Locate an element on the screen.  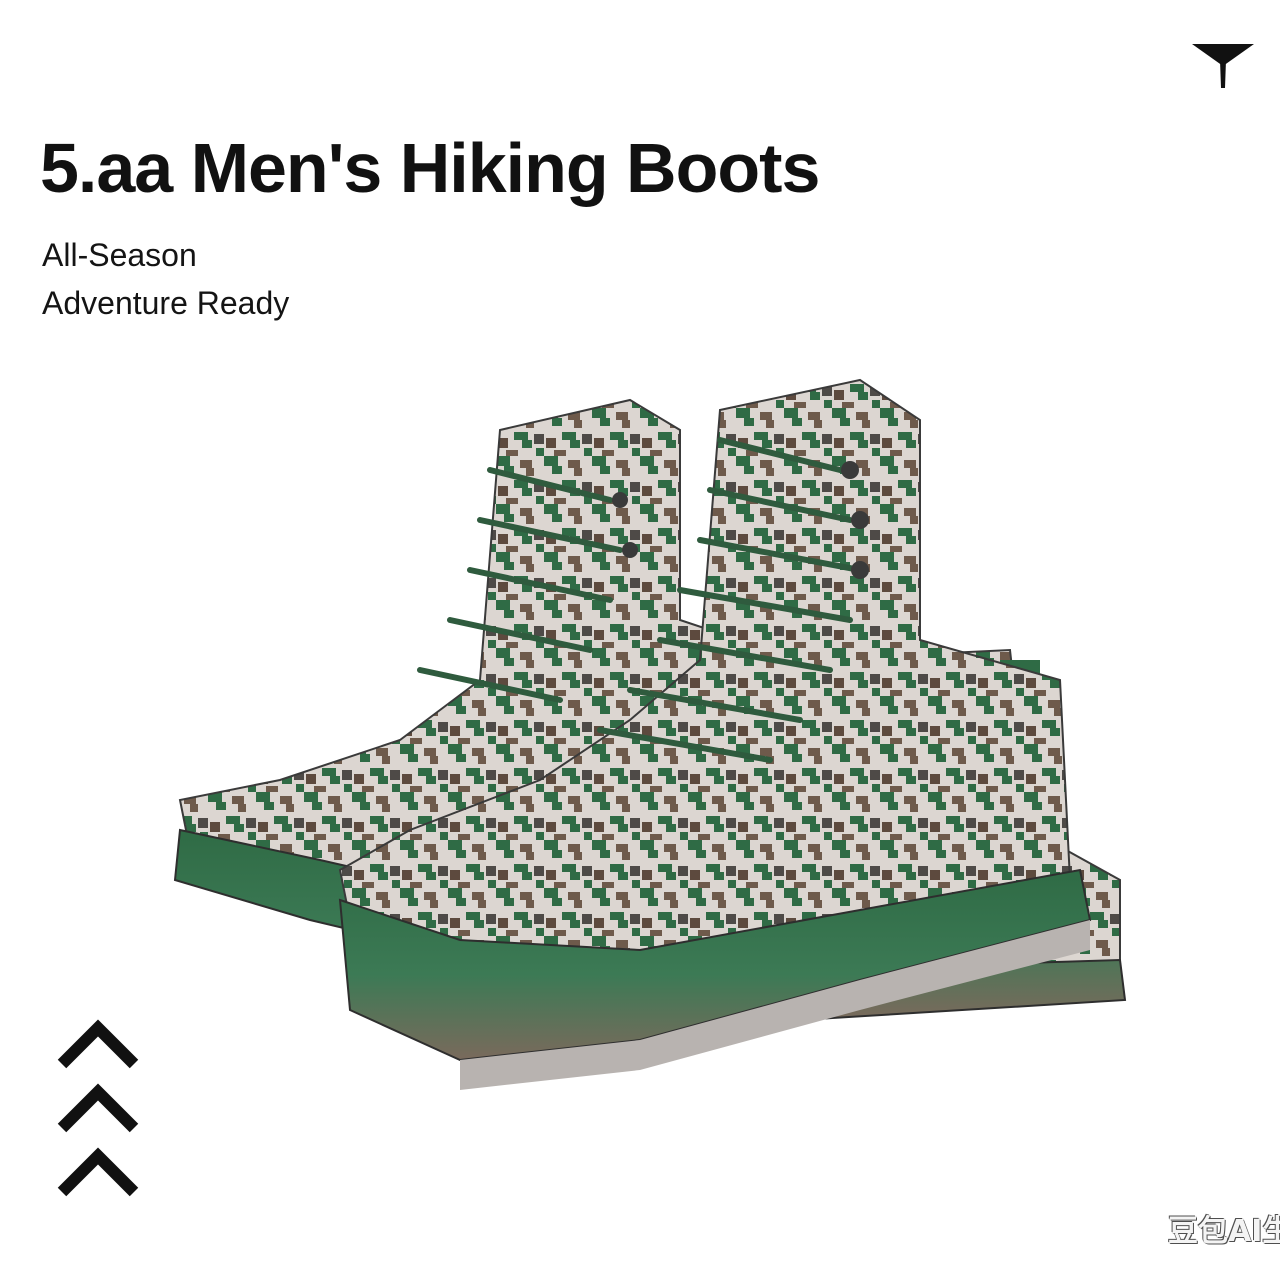
subtitle-line-2: Adventure Ready is located at coordinates (166, 303).